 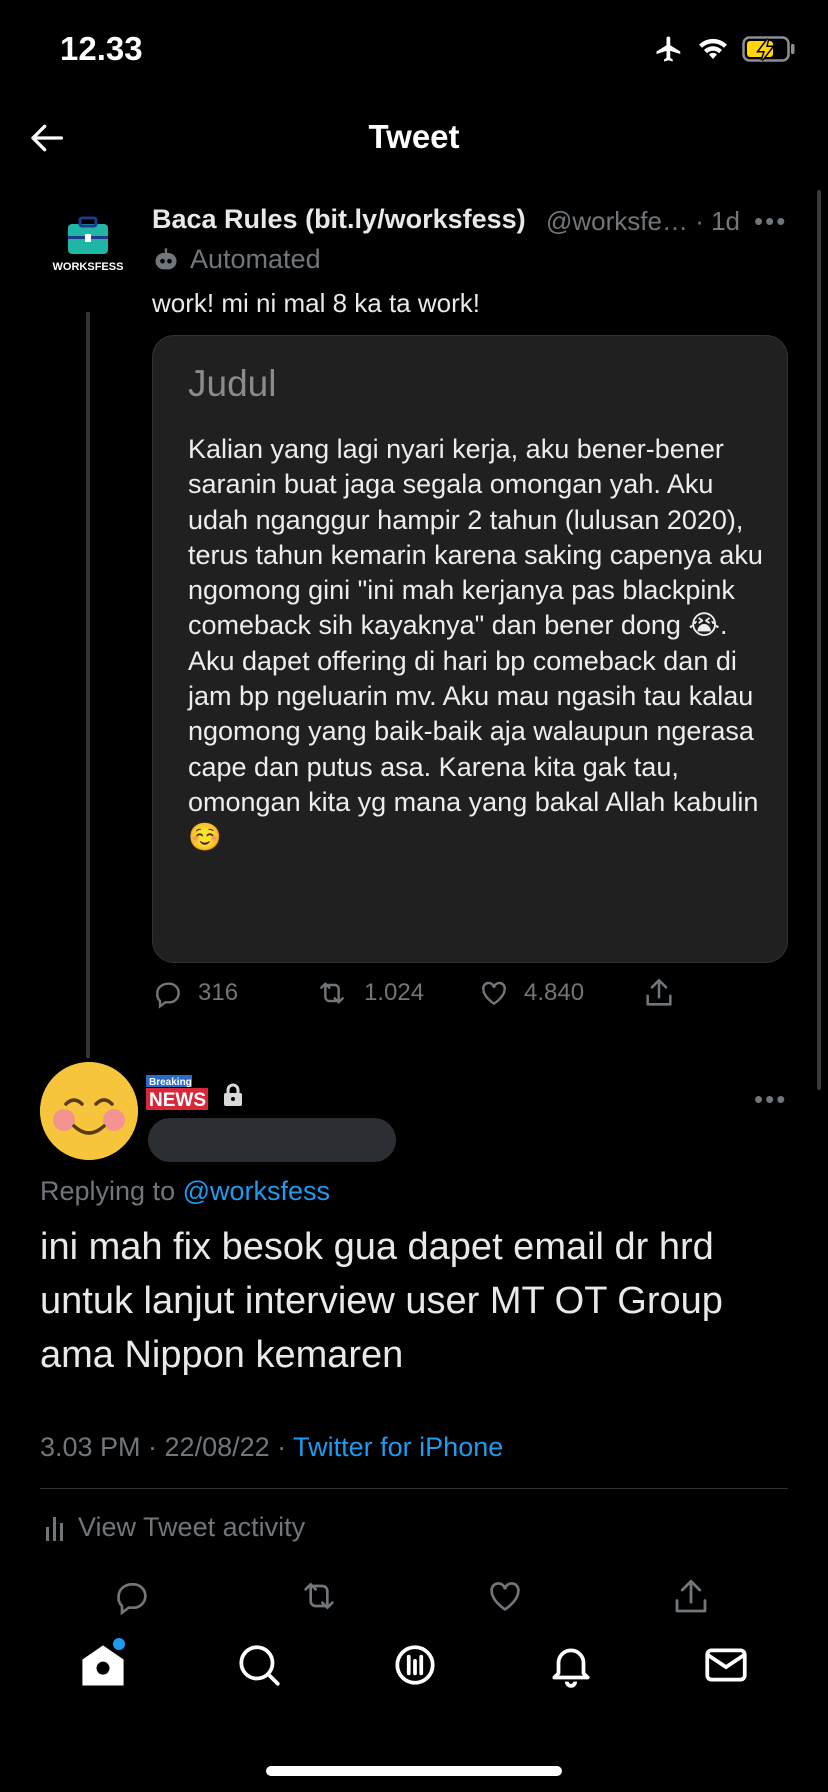 What do you see at coordinates (255, 259) in the screenshot?
I see `automated-text: Automated` at bounding box center [255, 259].